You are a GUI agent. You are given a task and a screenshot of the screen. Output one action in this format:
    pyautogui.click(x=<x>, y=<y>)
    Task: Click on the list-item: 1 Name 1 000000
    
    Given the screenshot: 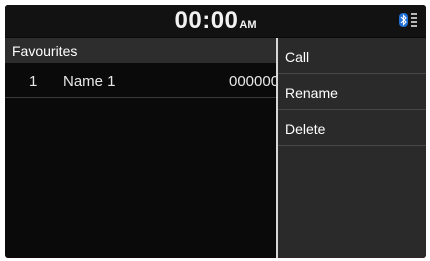 What is the action you would take?
    pyautogui.click(x=140, y=81)
    